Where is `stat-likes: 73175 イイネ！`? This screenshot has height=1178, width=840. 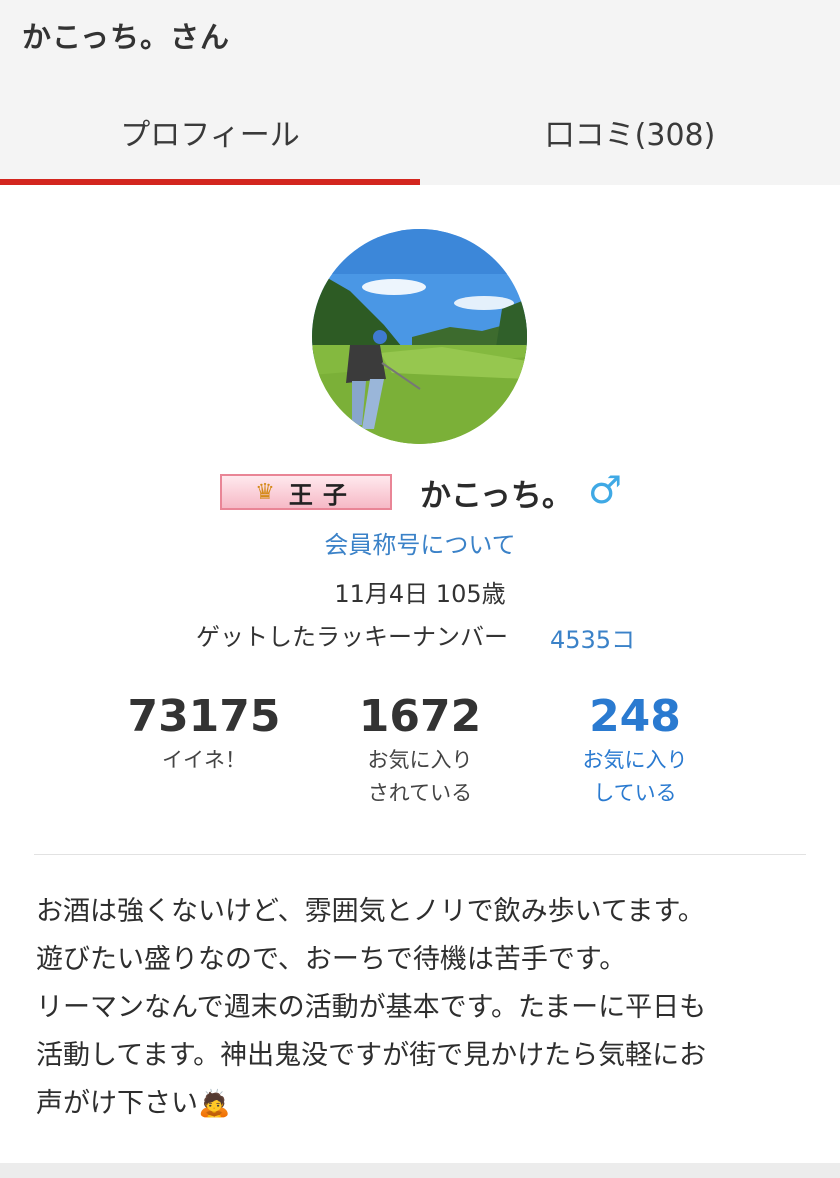 stat-likes: 73175 イイネ！ is located at coordinates (204, 733).